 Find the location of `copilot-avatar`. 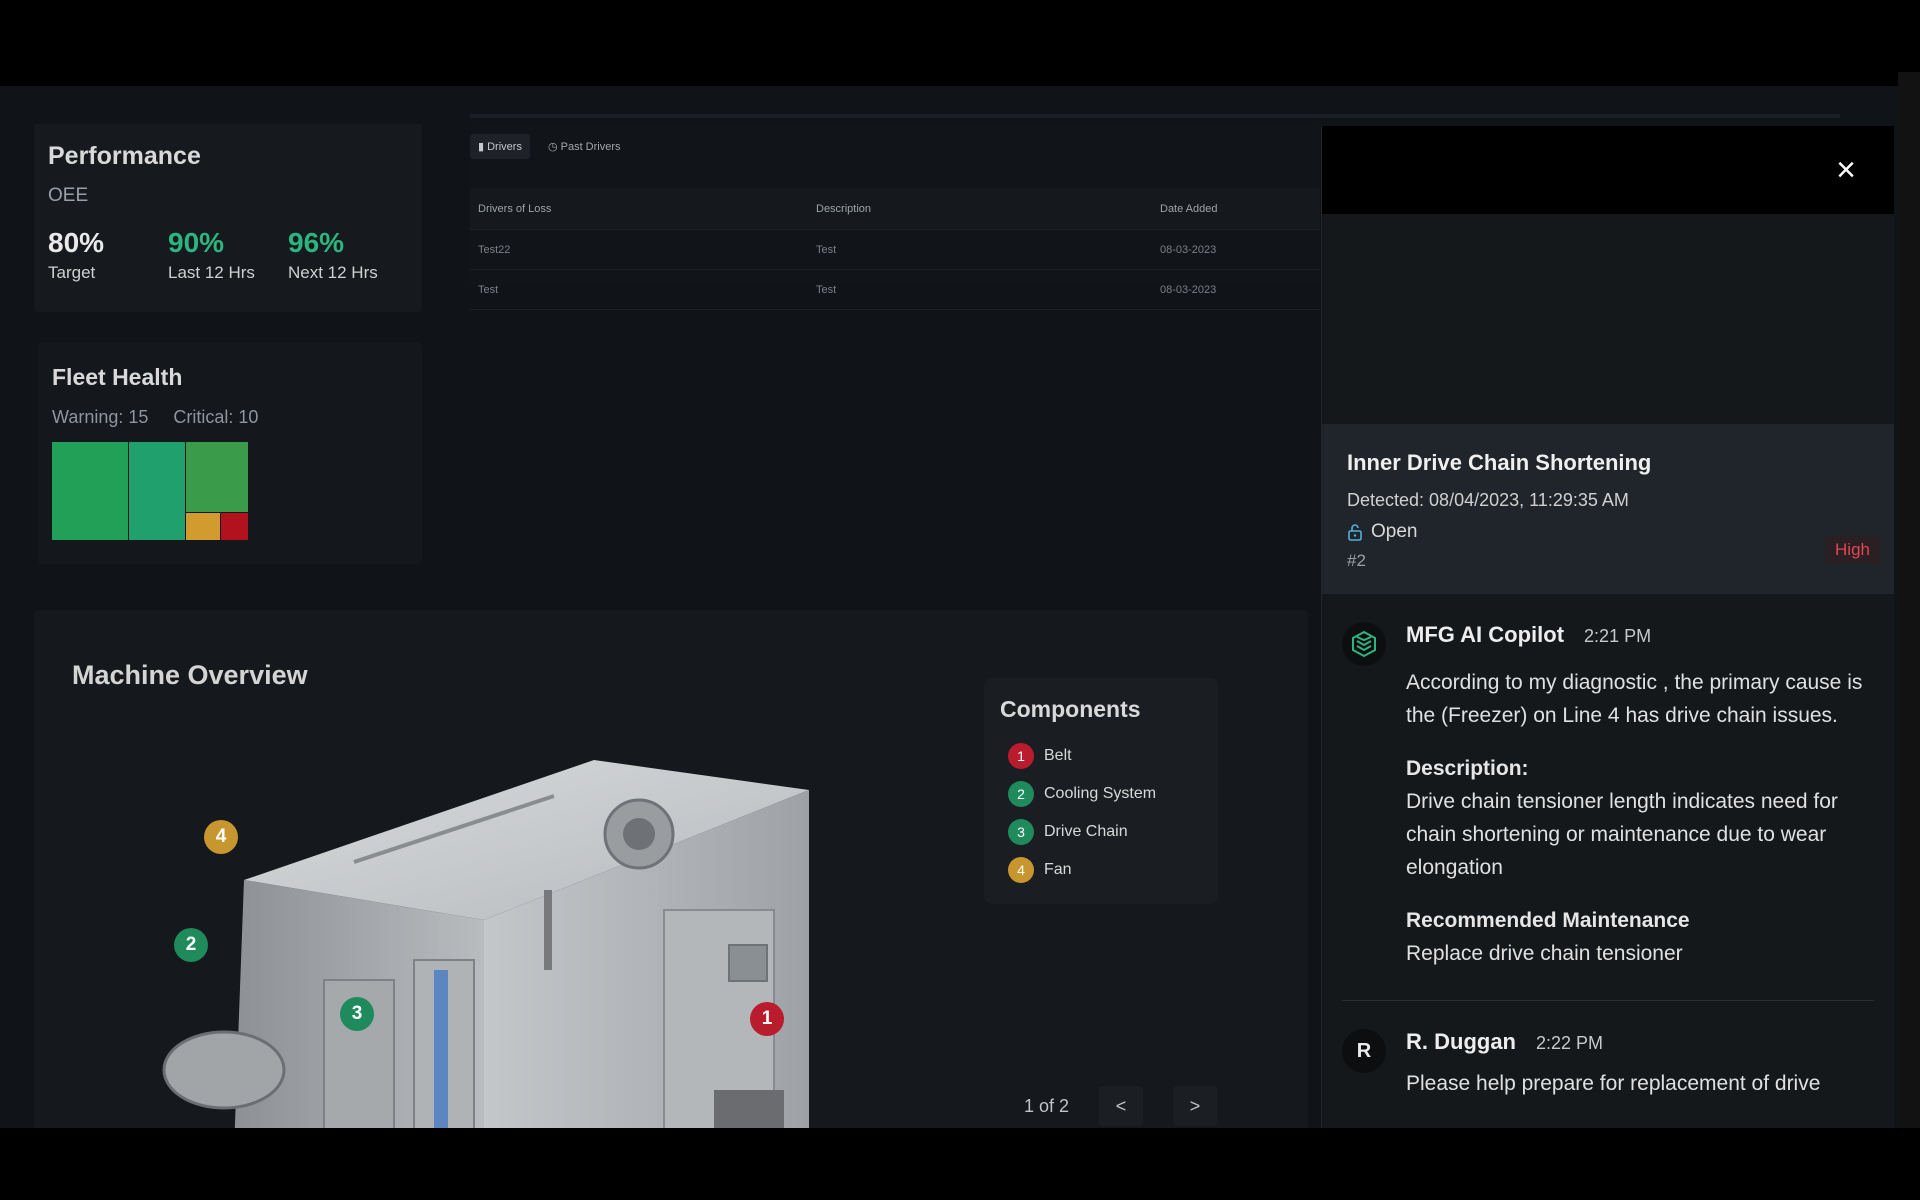

copilot-avatar is located at coordinates (1364, 644).